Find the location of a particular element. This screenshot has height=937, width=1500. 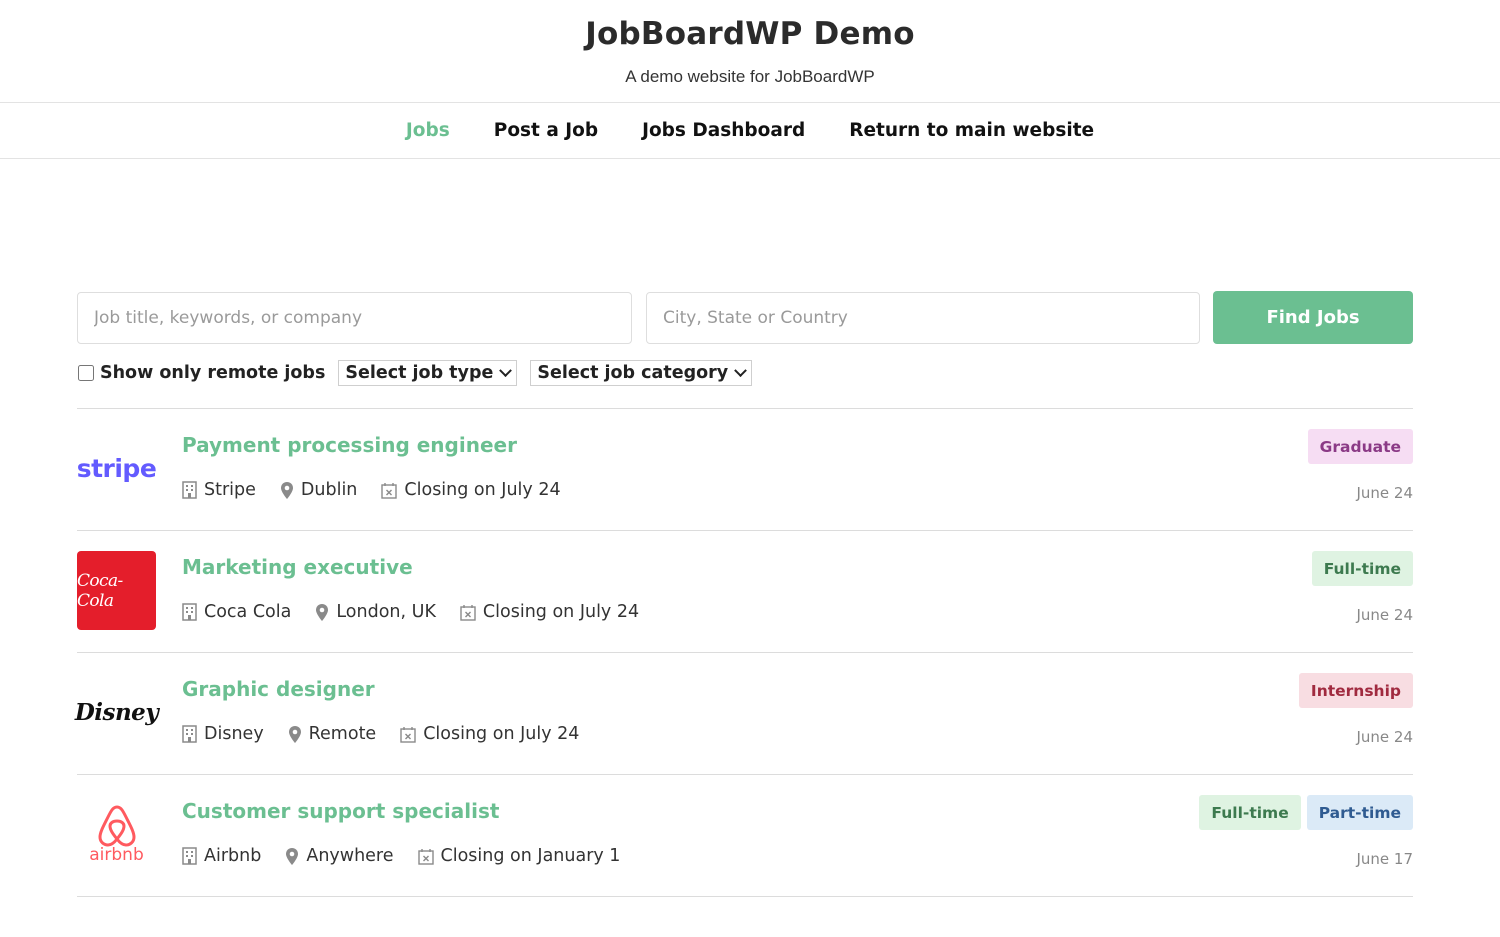

job-type-badges: Full-time is located at coordinates (1362, 568).